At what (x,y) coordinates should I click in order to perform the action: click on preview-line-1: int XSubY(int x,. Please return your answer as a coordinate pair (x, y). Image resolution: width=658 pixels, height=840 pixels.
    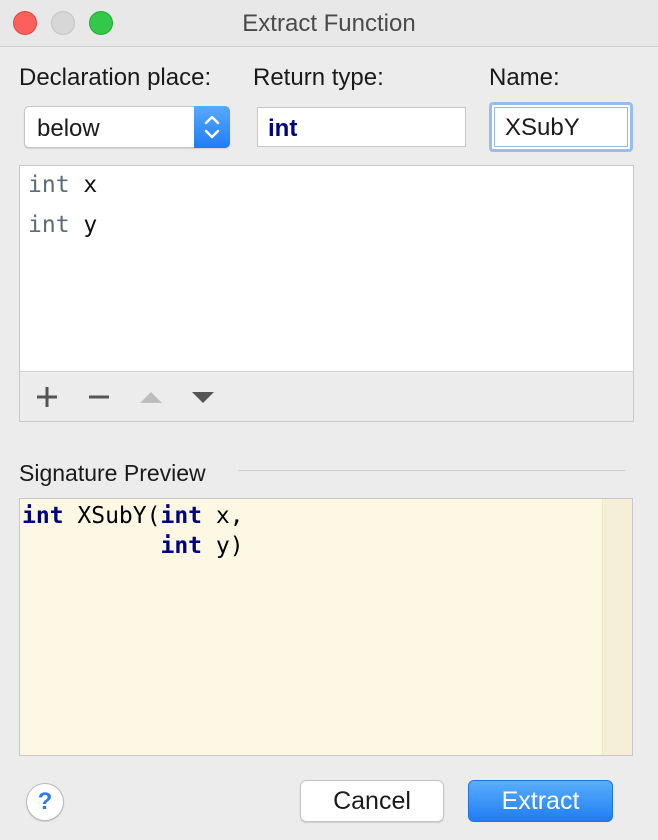
    Looking at the image, I should click on (133, 516).